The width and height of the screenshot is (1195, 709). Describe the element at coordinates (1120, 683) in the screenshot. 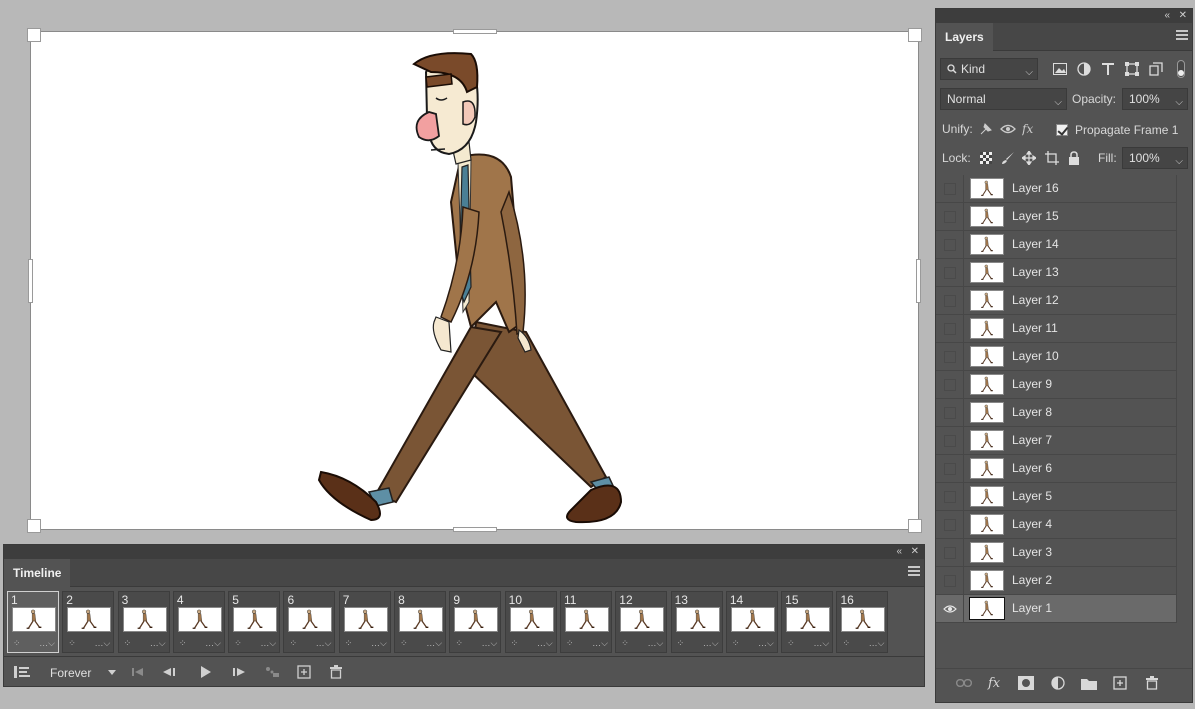

I see `new-layer-icon` at that location.